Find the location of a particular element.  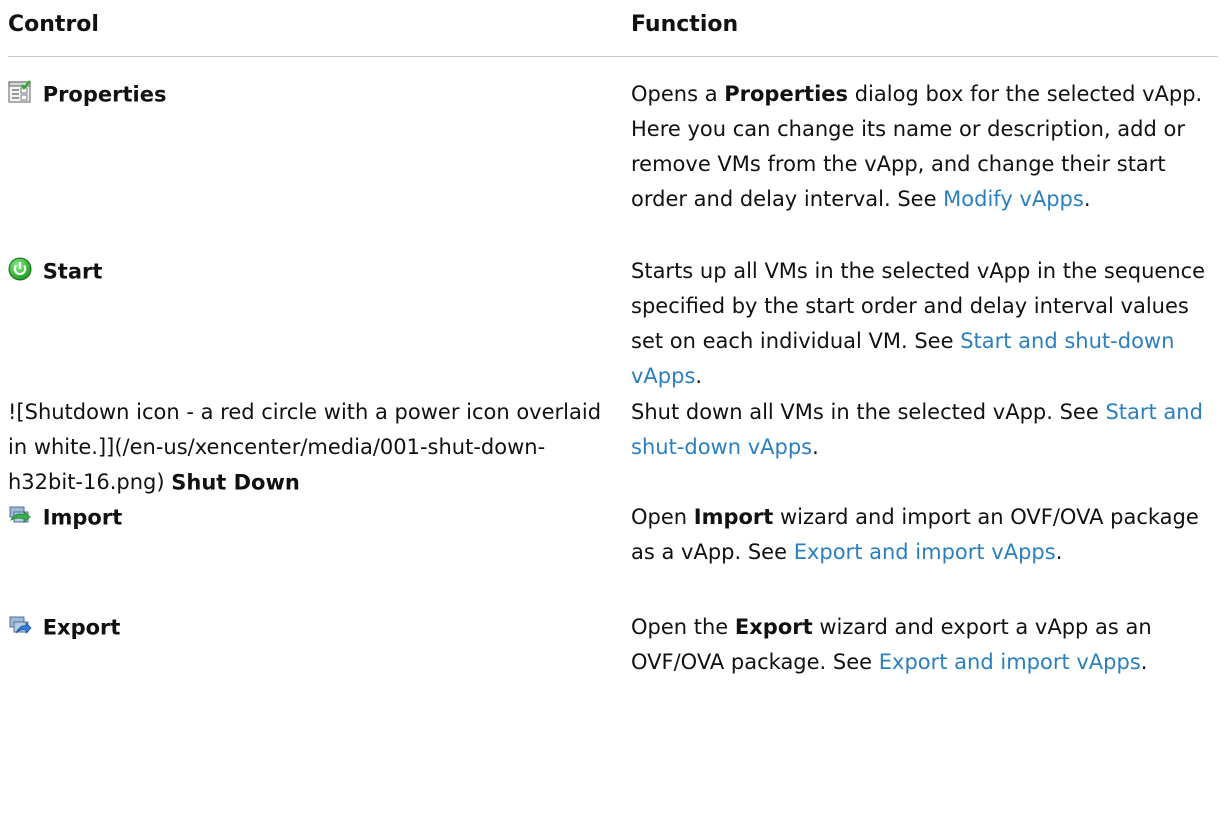

control-cell: Import is located at coordinates (308, 518).